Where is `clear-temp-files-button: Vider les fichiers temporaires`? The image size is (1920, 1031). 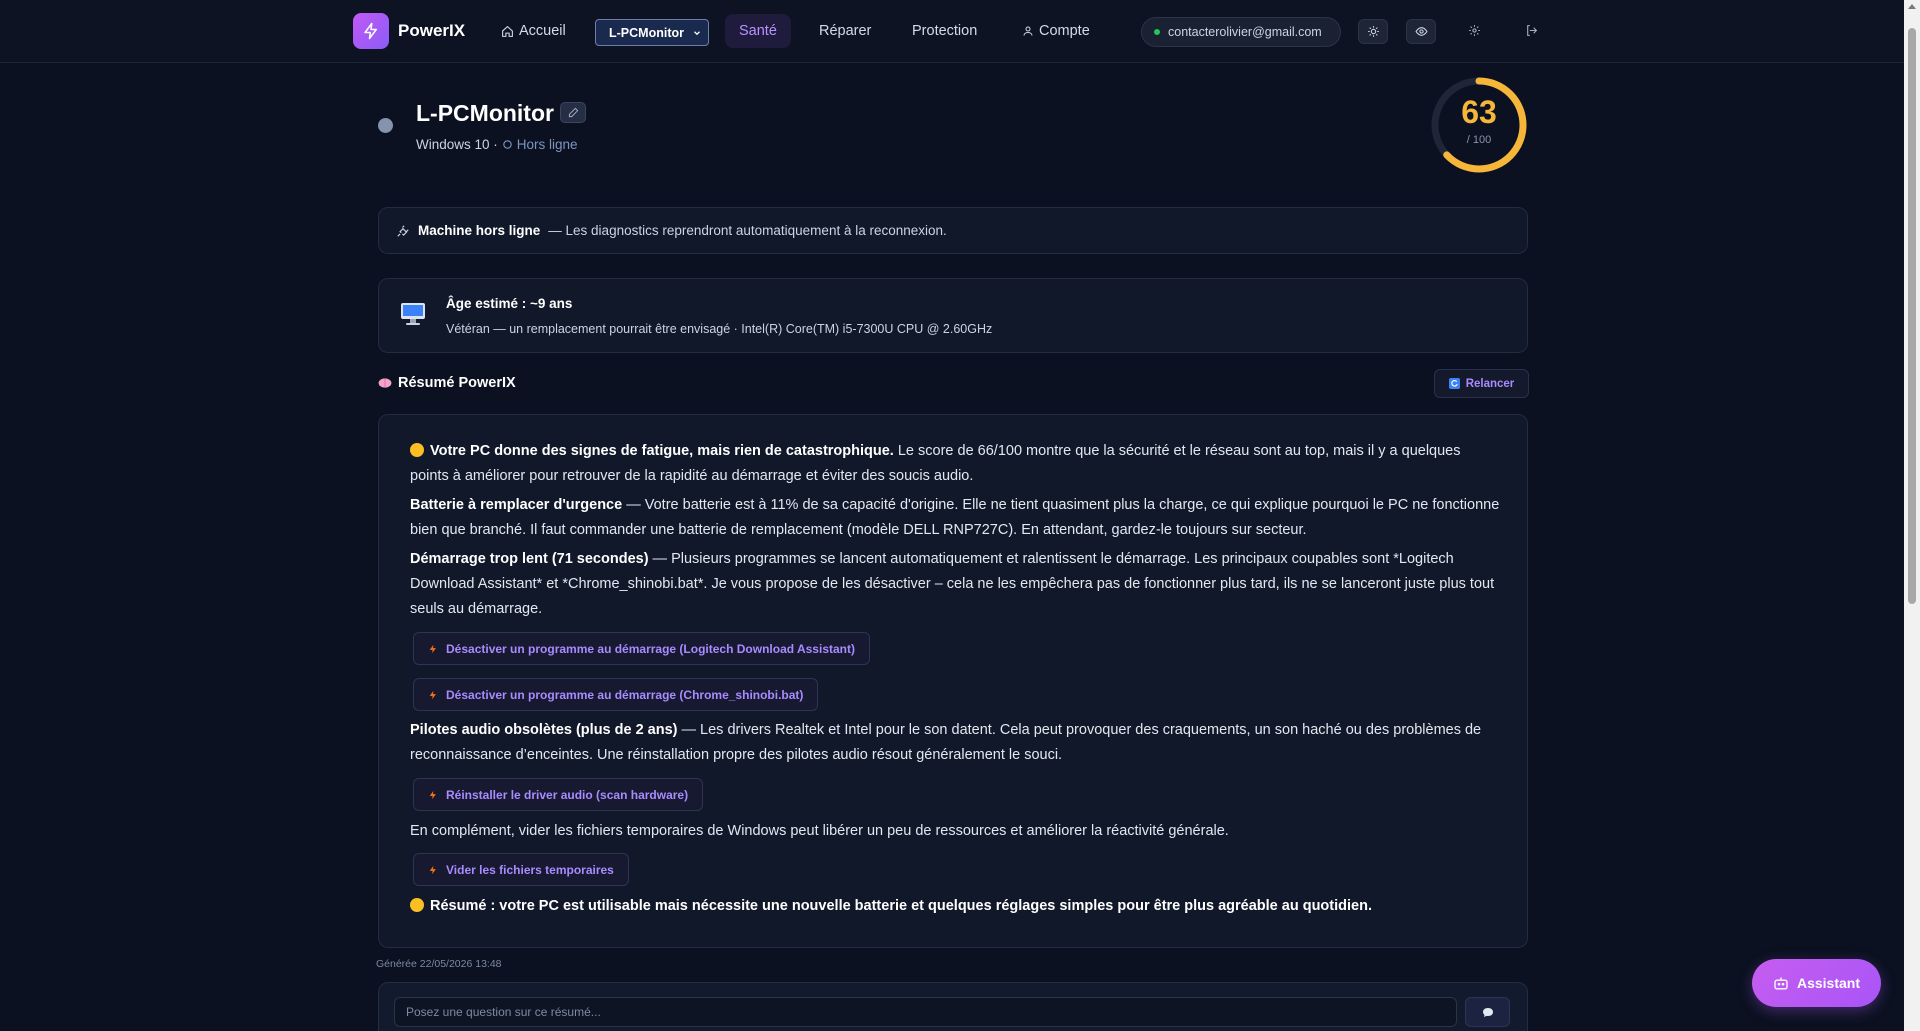
clear-temp-files-button: Vider les fichiers temporaires is located at coordinates (521, 869).